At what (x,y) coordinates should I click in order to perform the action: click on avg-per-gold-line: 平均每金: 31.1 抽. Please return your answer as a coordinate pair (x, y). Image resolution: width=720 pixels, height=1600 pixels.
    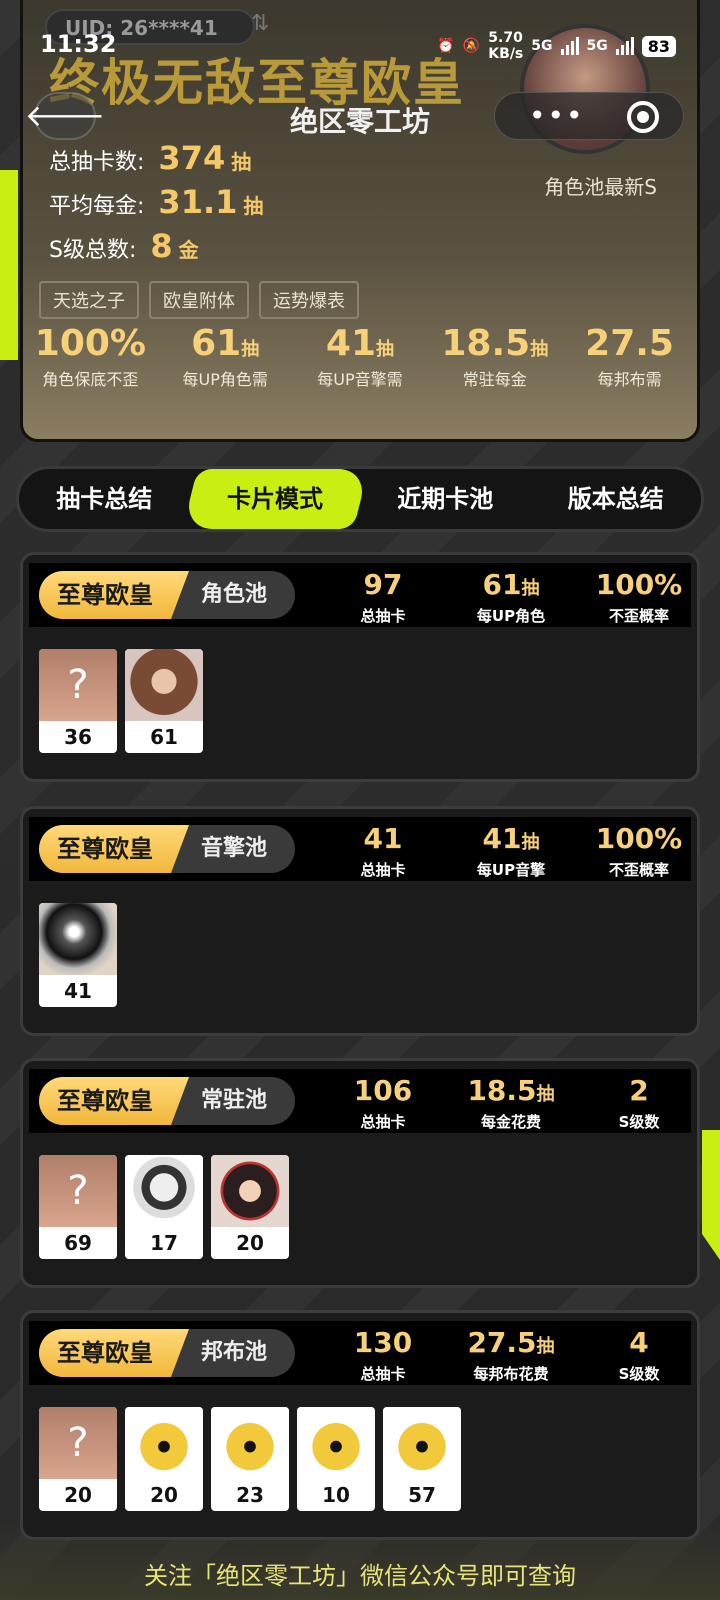
    Looking at the image, I should click on (156, 202).